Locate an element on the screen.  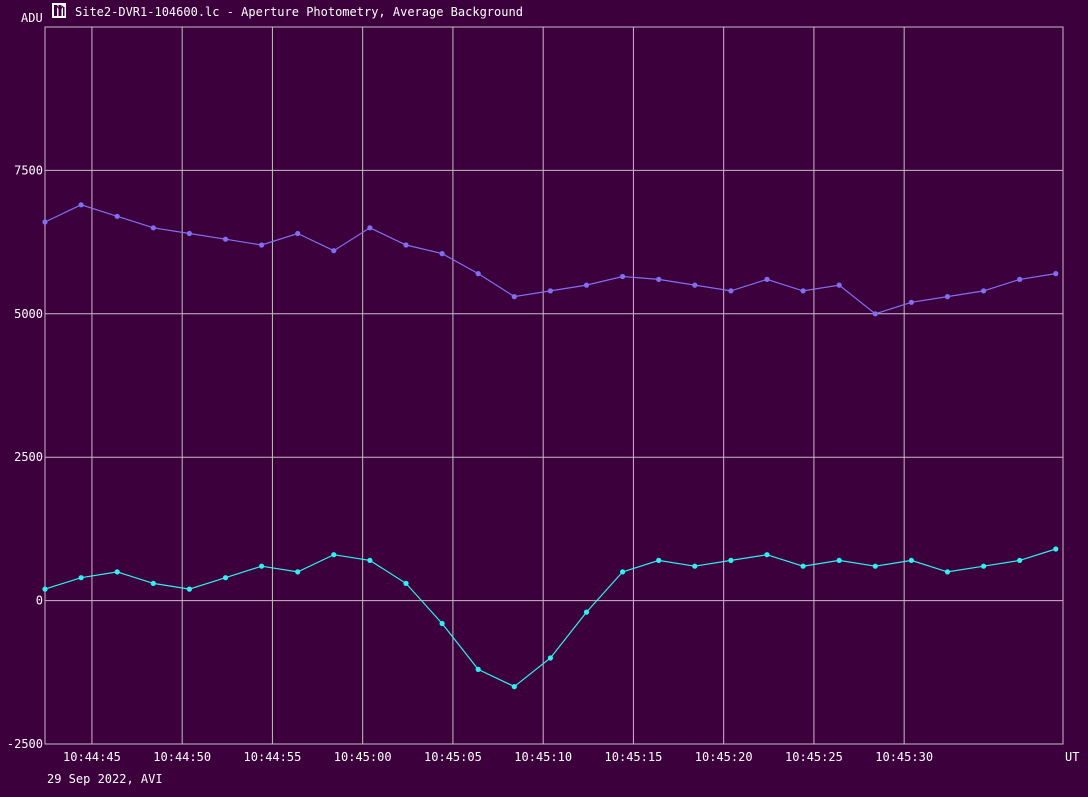
x-tick-label: 10:45:10 is located at coordinates (543, 757).